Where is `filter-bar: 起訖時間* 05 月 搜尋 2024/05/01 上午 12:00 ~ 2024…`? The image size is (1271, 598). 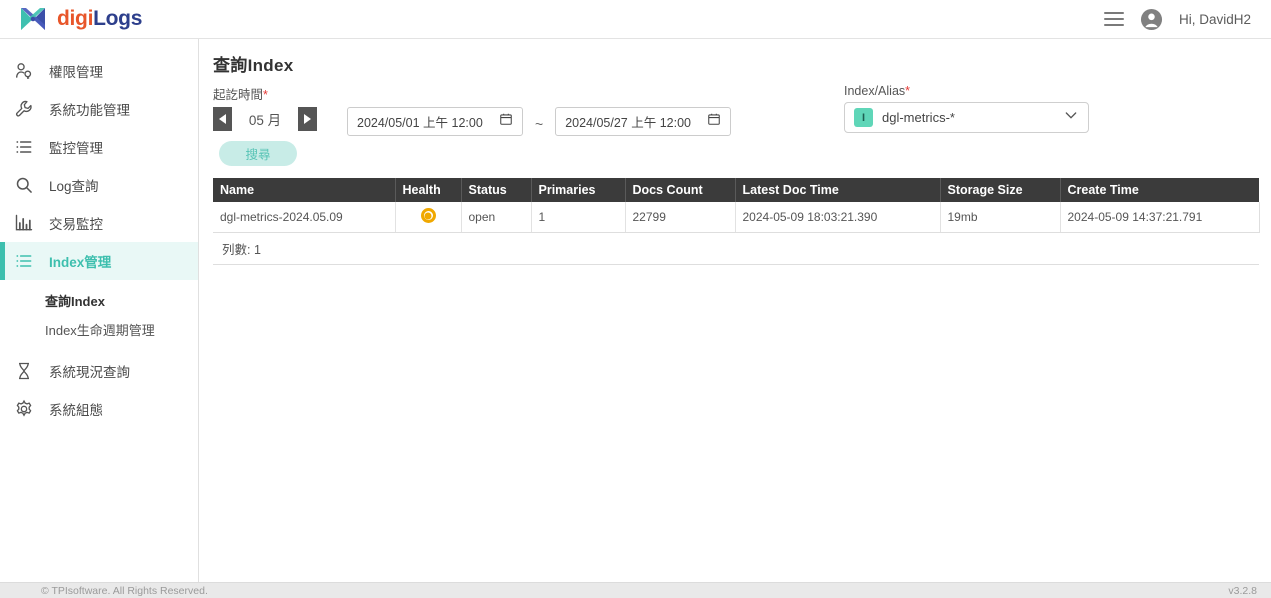 filter-bar: 起訖時間* 05 月 搜尋 2024/05/01 上午 12:00 ~ 2024… is located at coordinates (735, 125).